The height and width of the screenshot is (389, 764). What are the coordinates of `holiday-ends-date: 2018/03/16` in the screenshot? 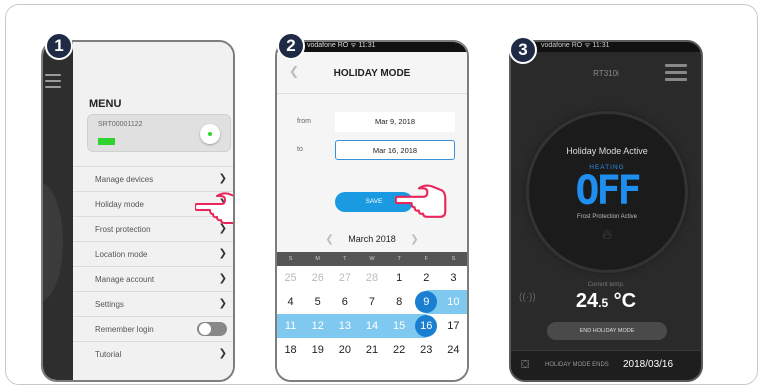 It's located at (648, 364).